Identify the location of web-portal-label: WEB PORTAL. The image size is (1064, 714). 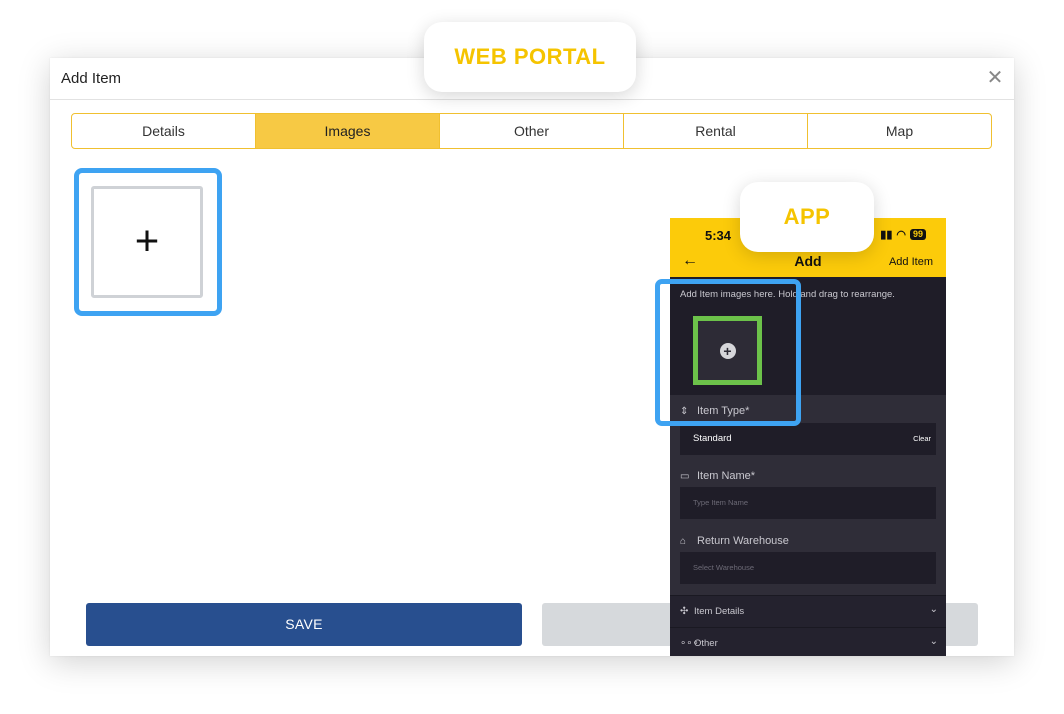
(530, 57).